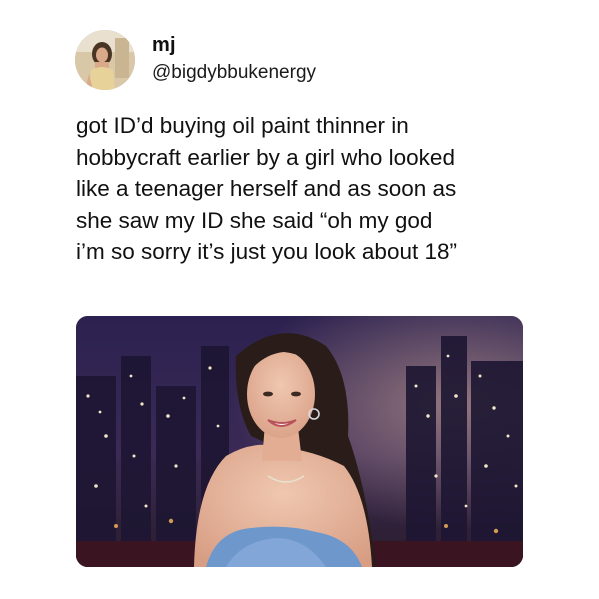 Image resolution: width=599 pixels, height=599 pixels. I want to click on profile-photo-icon, so click(105, 60).